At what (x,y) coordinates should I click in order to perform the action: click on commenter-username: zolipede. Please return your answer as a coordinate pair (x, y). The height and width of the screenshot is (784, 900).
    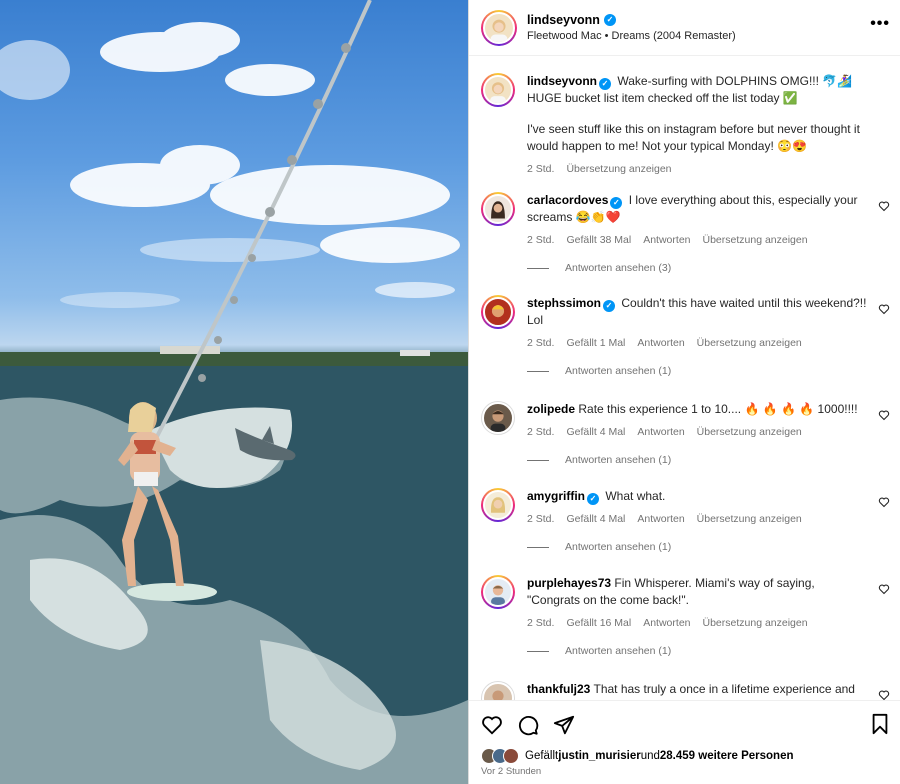
    Looking at the image, I should click on (551, 409).